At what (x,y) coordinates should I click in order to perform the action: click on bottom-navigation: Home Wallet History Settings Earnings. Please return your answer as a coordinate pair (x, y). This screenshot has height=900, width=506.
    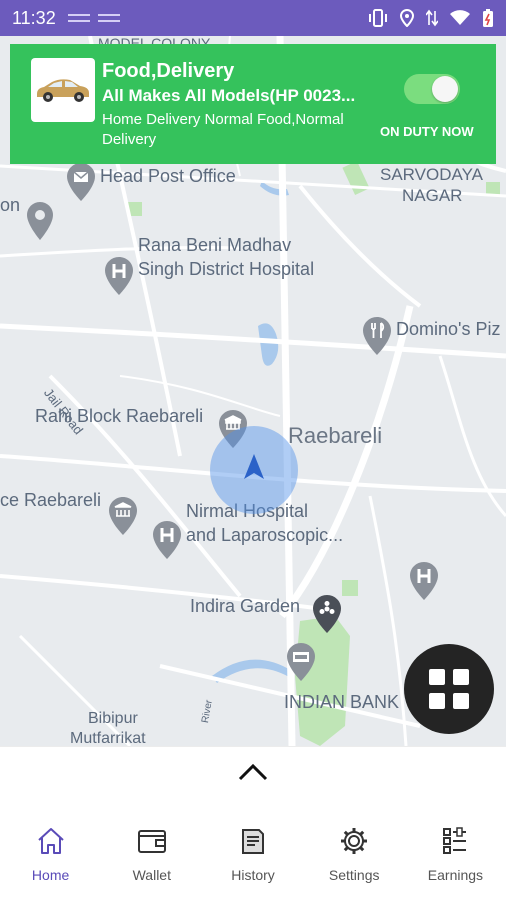
    Looking at the image, I should click on (253, 858).